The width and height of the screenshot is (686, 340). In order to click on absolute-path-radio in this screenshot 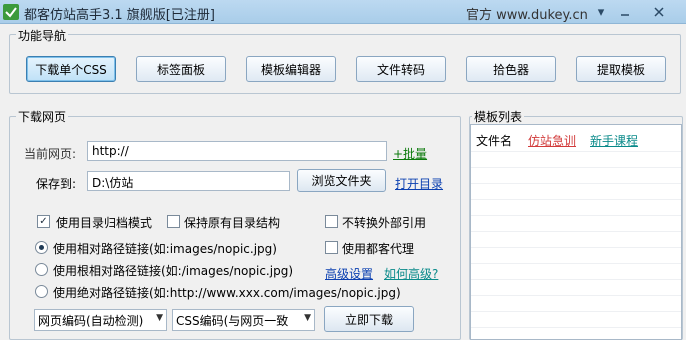, I will do `click(41, 291)`.